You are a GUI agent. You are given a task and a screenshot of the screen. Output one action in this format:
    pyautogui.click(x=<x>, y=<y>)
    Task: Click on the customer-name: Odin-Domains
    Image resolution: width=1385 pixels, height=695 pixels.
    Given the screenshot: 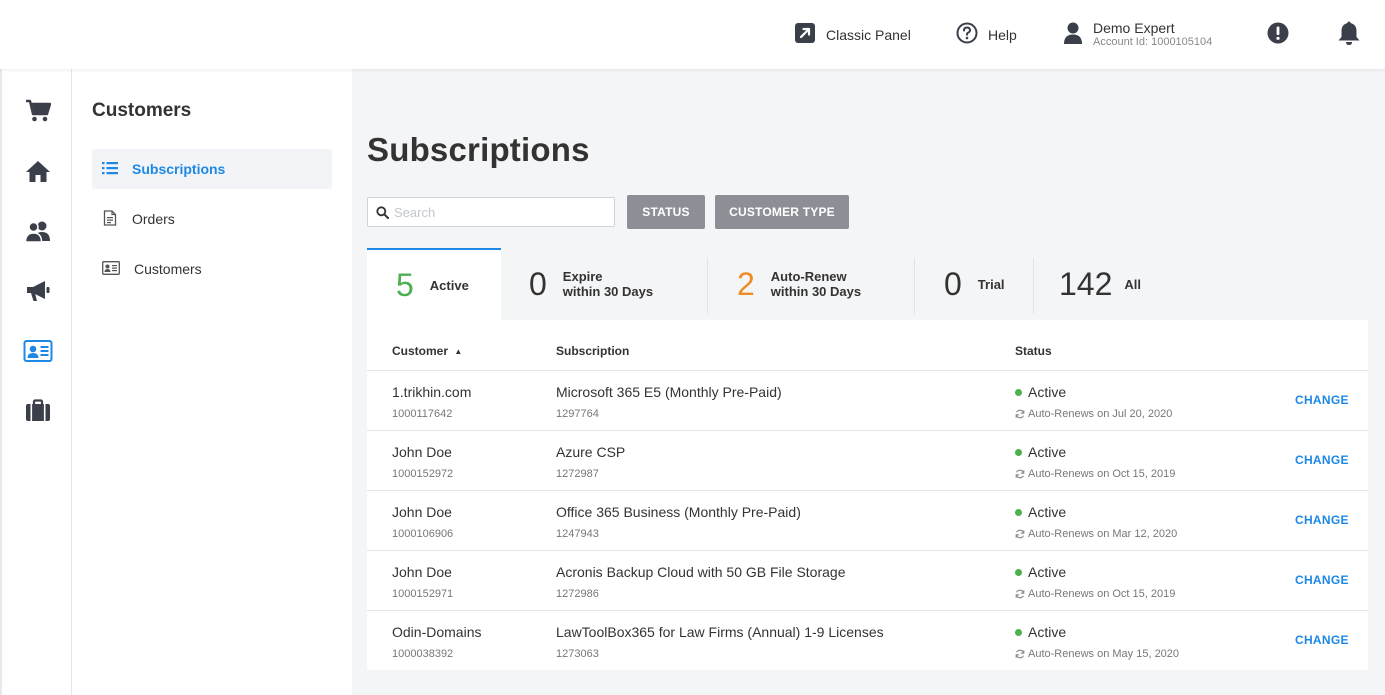 What is the action you would take?
    pyautogui.click(x=437, y=632)
    